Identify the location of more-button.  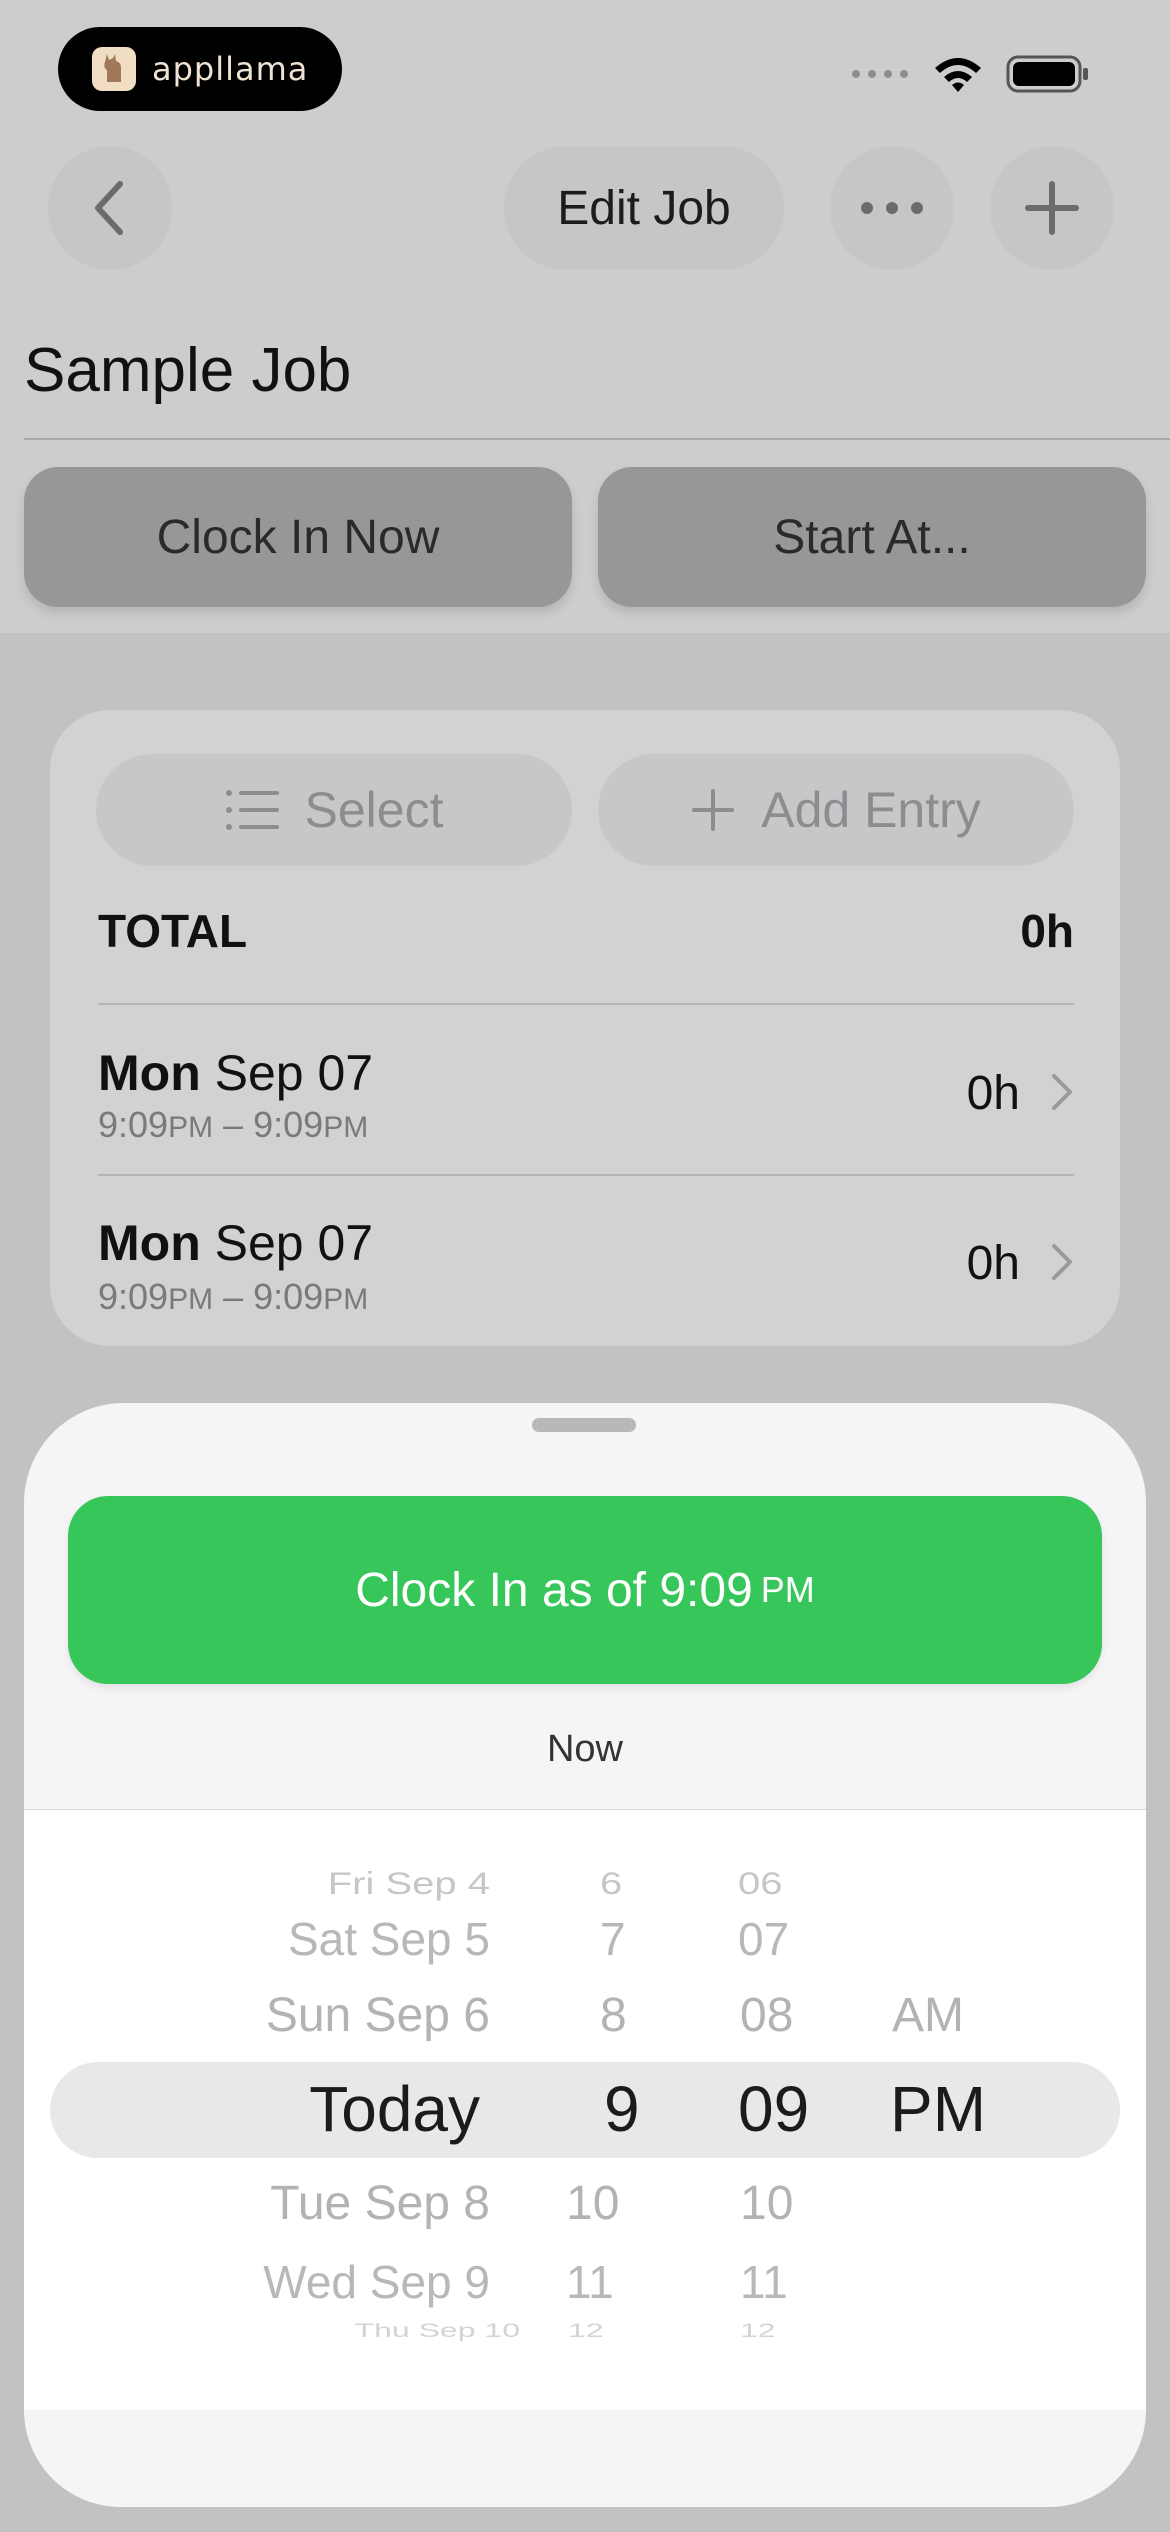
(892, 208).